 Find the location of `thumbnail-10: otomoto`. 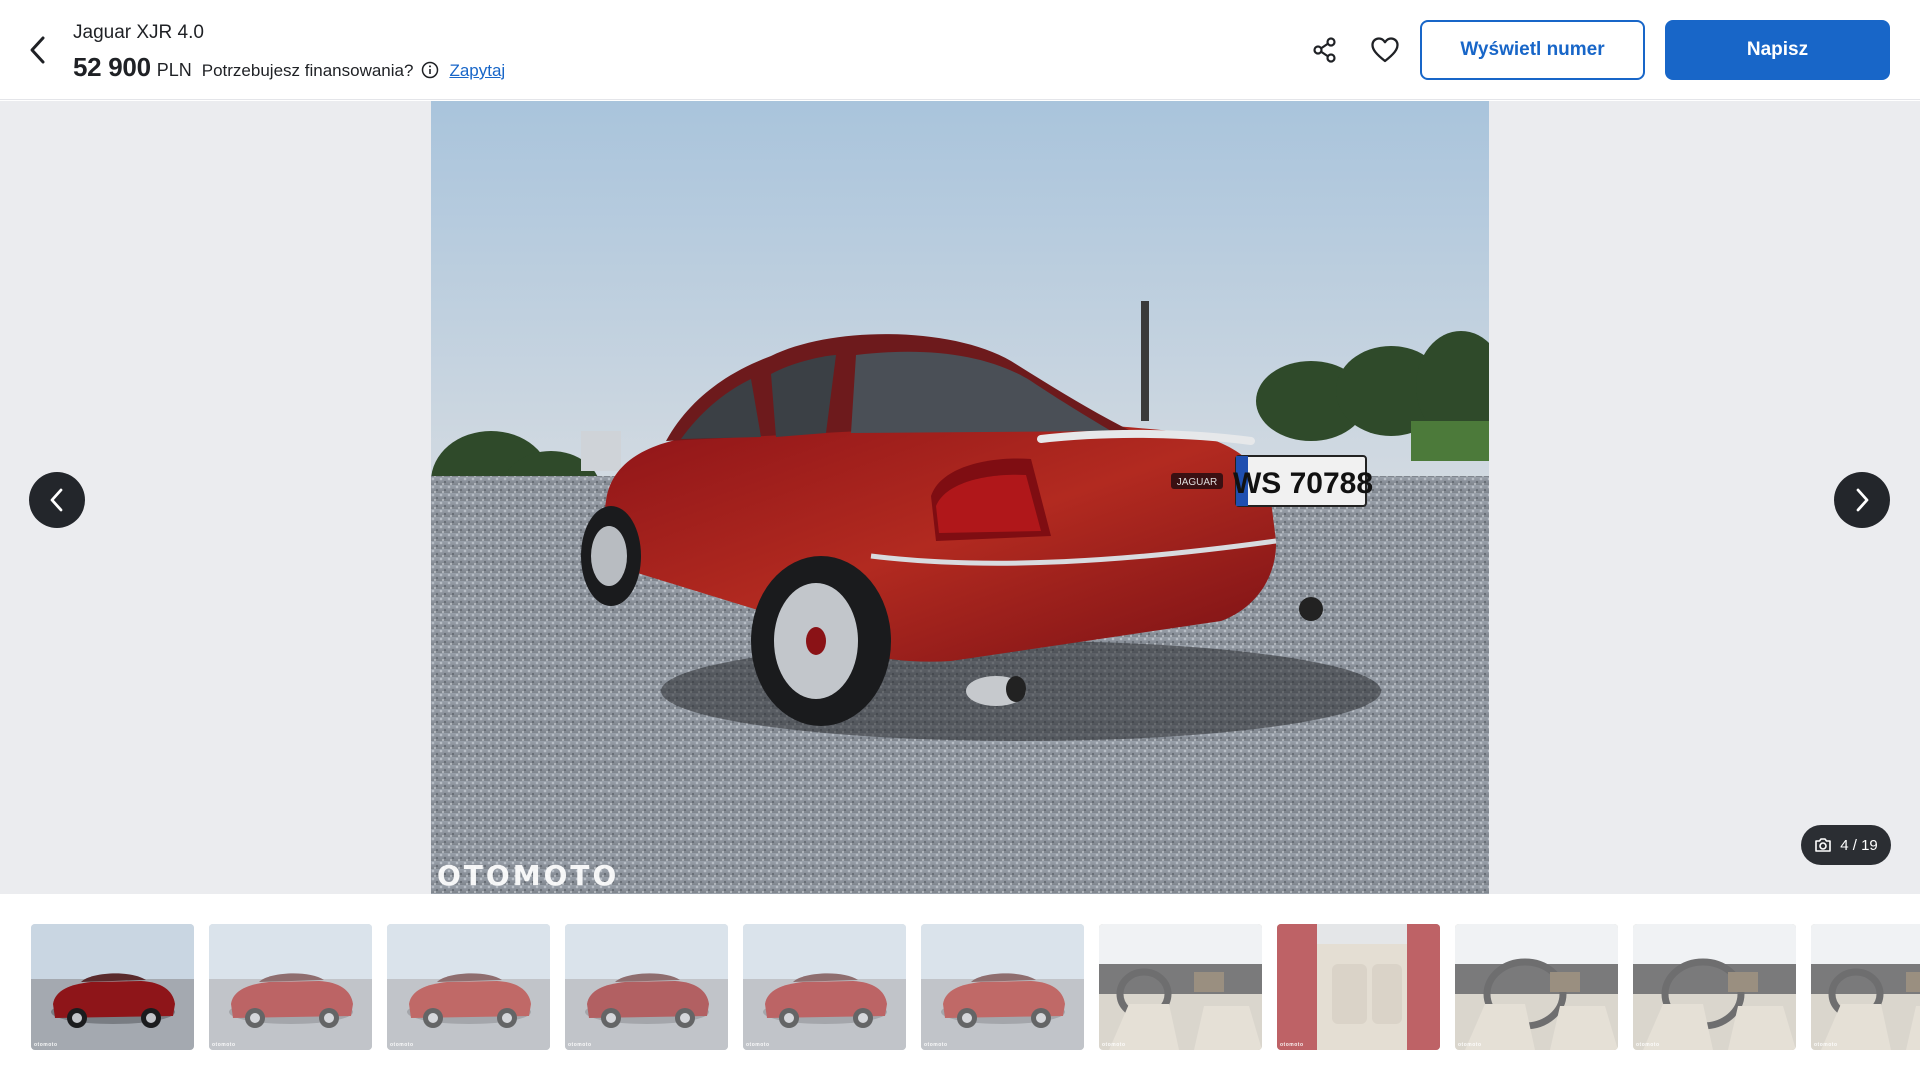

thumbnail-10: otomoto is located at coordinates (1714, 987).